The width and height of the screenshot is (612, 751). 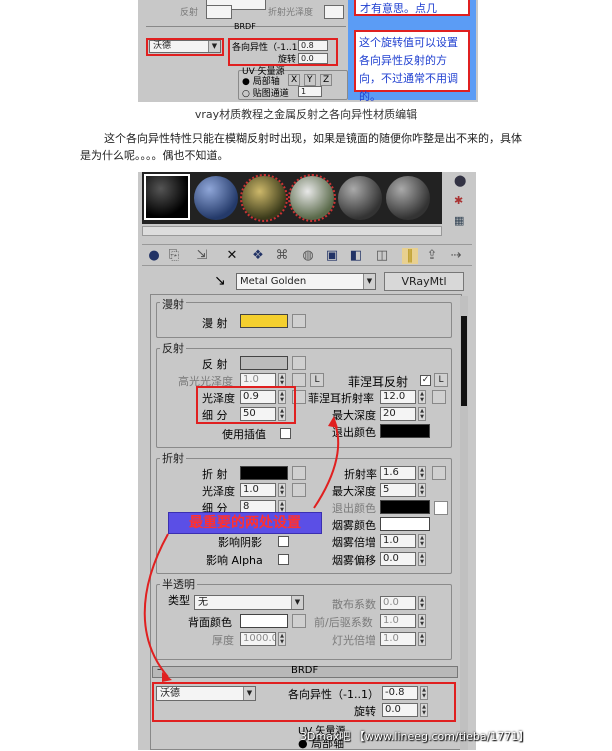 I want to click on max-depth-spinner: ▲ ▼, so click(x=422, y=414).